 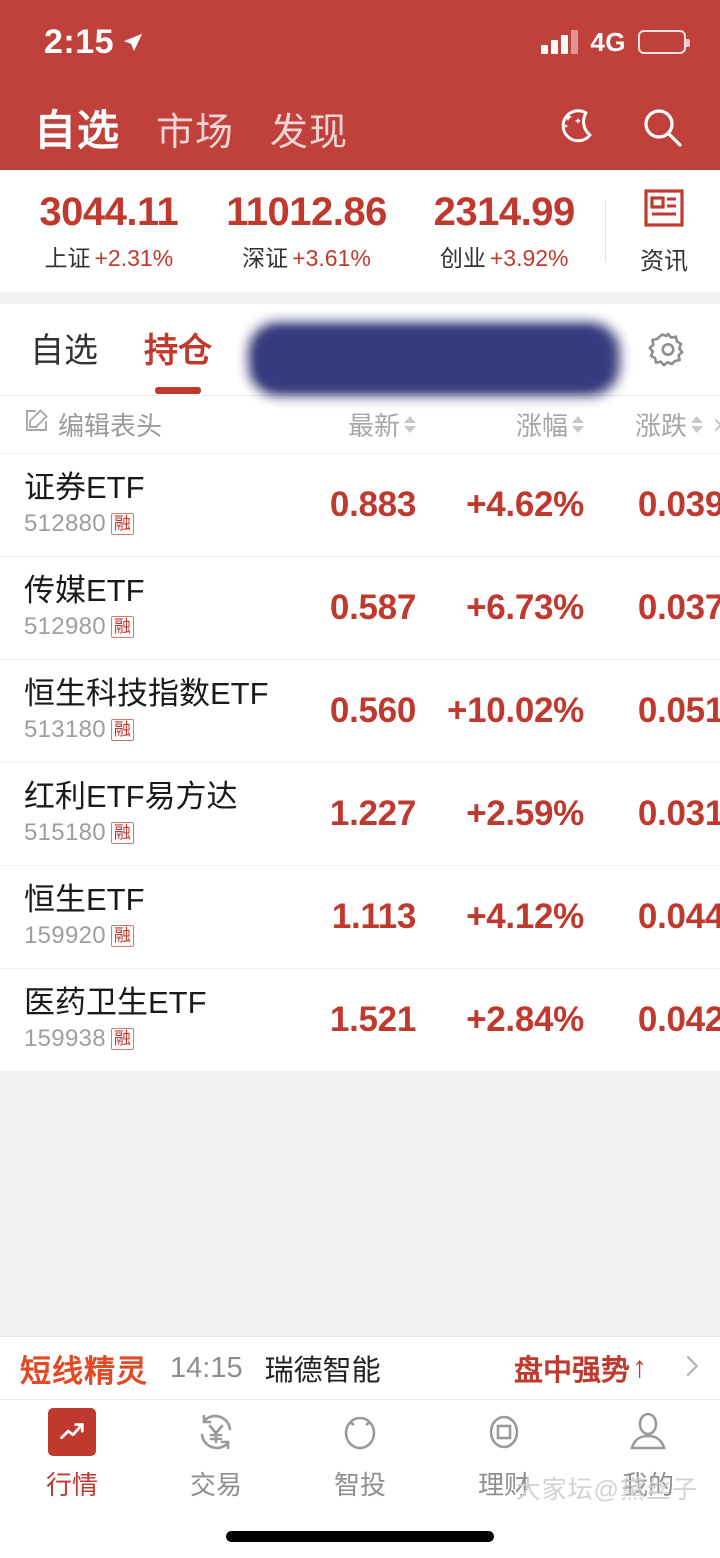 I want to click on stock-code: 515180, so click(x=65, y=833).